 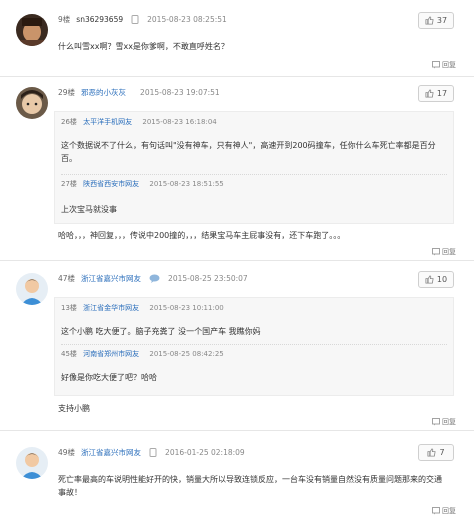 What do you see at coordinates (69, 122) in the screenshot?
I see `floor-number: 26楼` at bounding box center [69, 122].